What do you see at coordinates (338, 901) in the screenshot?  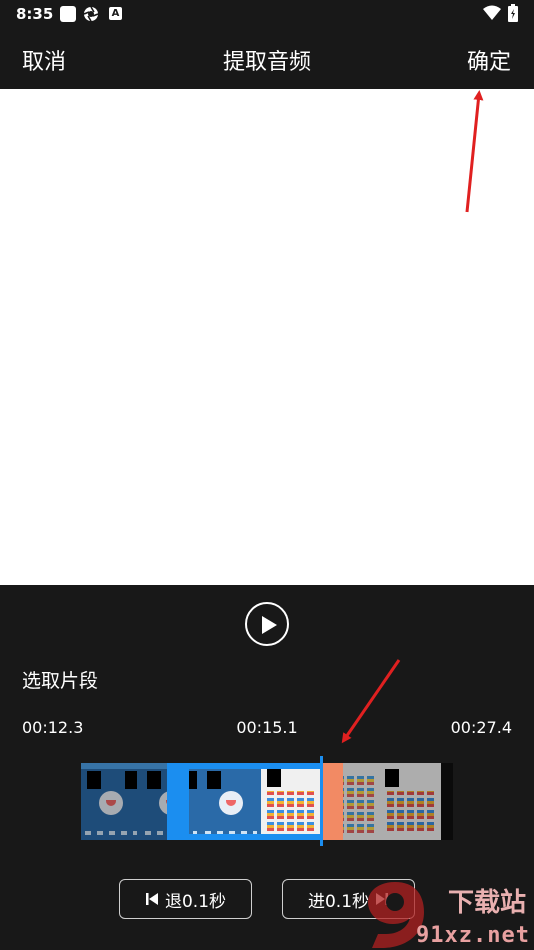 I see `step-forward-label: 进0.1秒` at bounding box center [338, 901].